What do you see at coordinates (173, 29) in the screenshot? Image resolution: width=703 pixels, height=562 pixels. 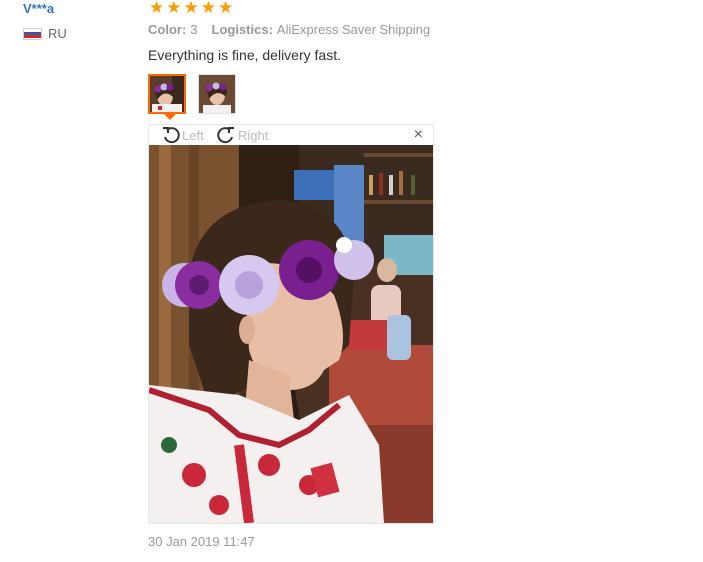 I see `color-info: Color: 3` at bounding box center [173, 29].